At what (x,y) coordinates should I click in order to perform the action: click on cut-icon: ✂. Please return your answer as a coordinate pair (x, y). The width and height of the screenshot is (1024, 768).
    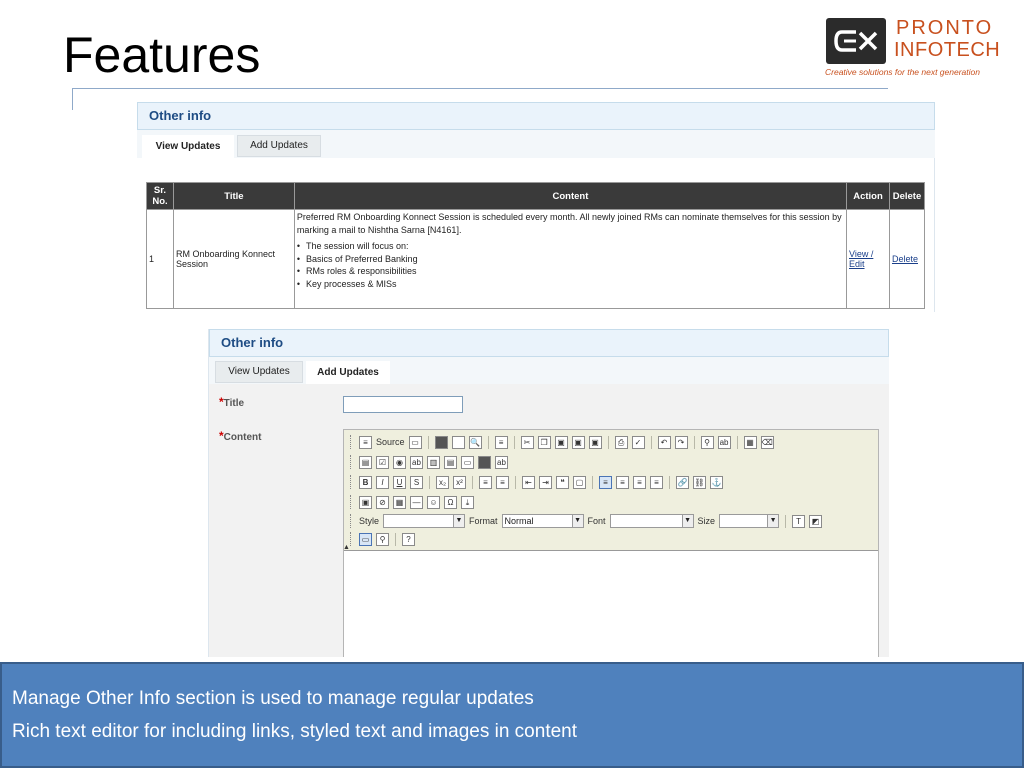
    Looking at the image, I should click on (527, 442).